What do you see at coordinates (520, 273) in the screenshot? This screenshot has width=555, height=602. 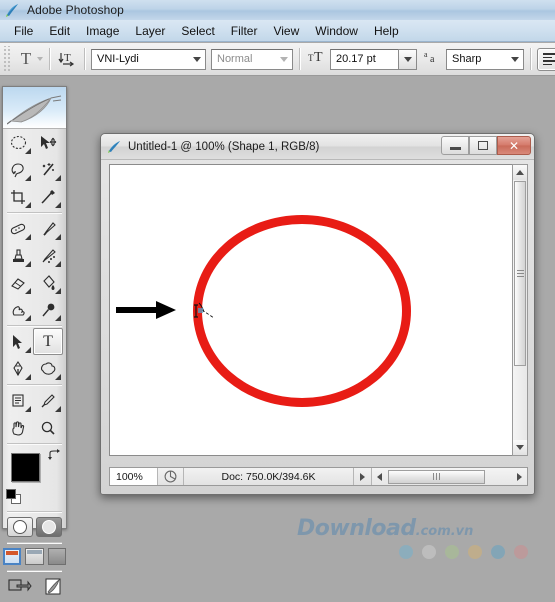 I see `vertical-scroll-thumb` at bounding box center [520, 273].